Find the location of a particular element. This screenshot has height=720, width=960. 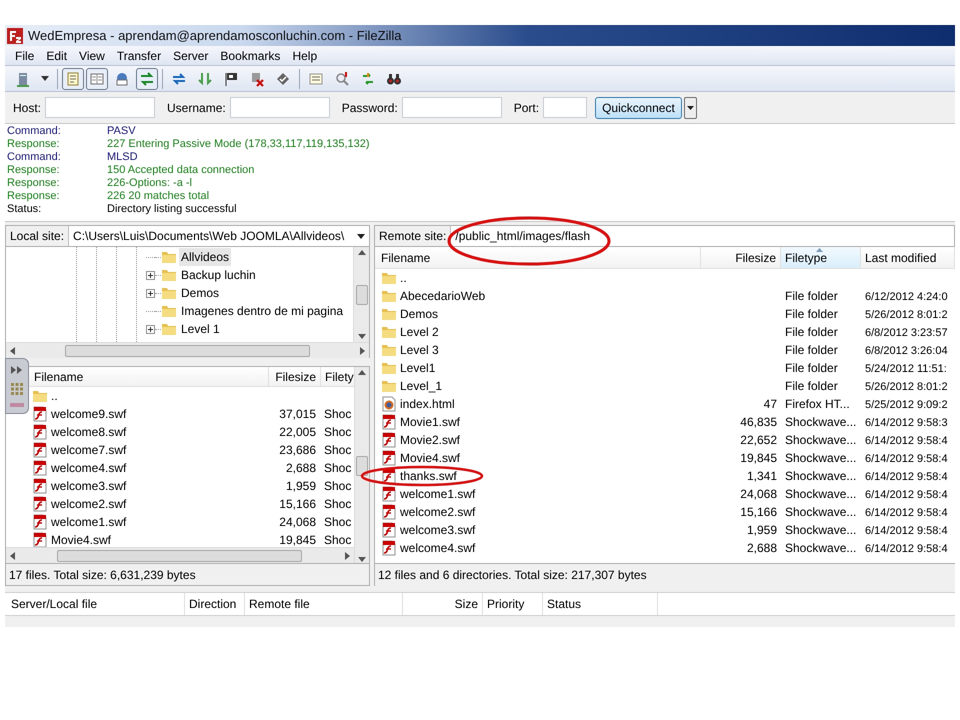

menu-item: View is located at coordinates (92, 55).